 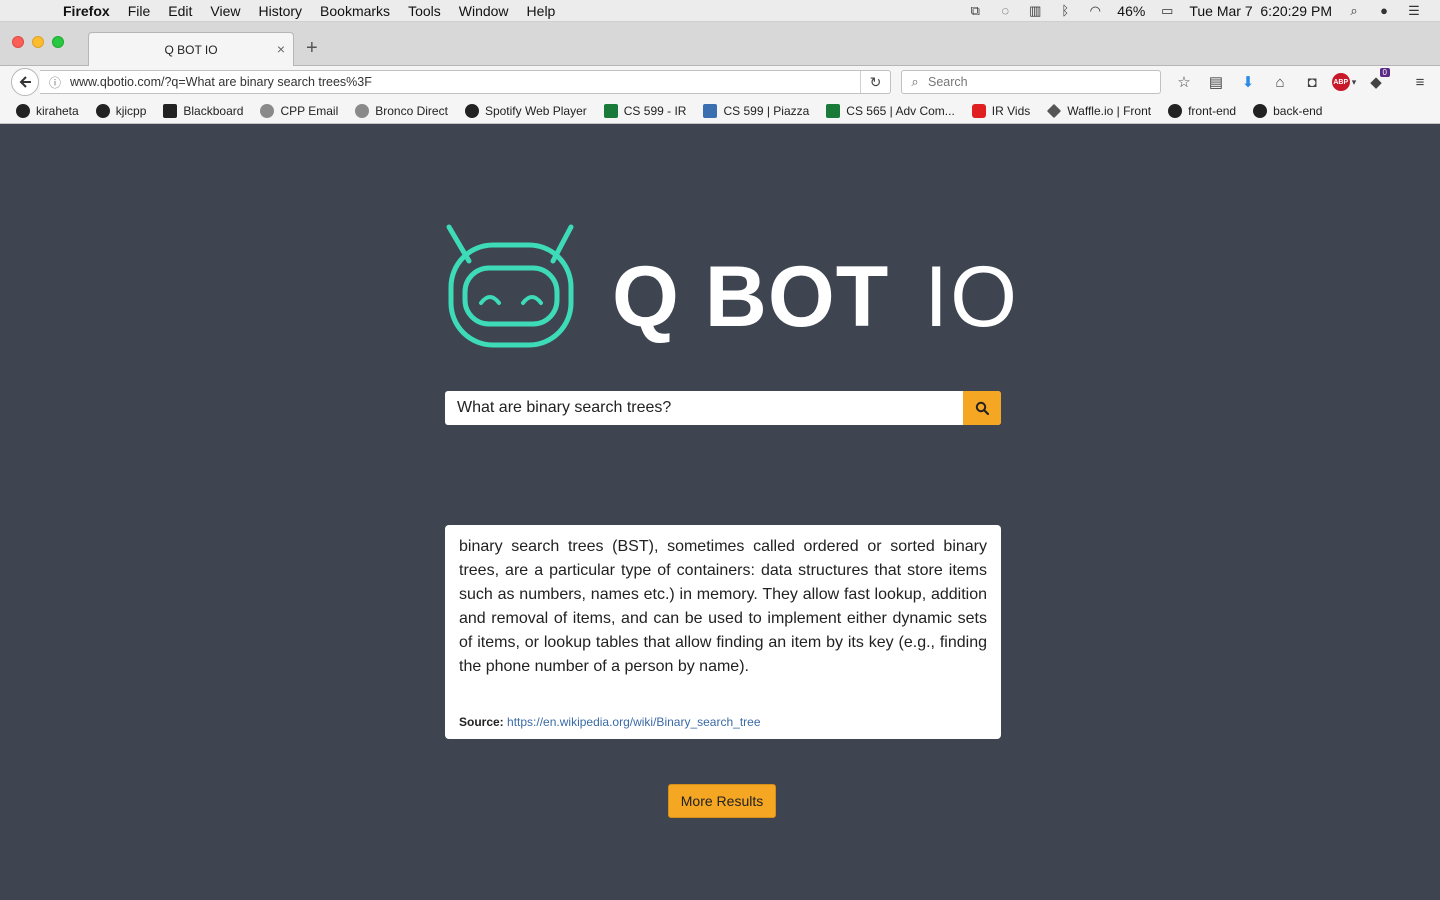 What do you see at coordinates (312, 48) in the screenshot?
I see `new-tab-icon: +` at bounding box center [312, 48].